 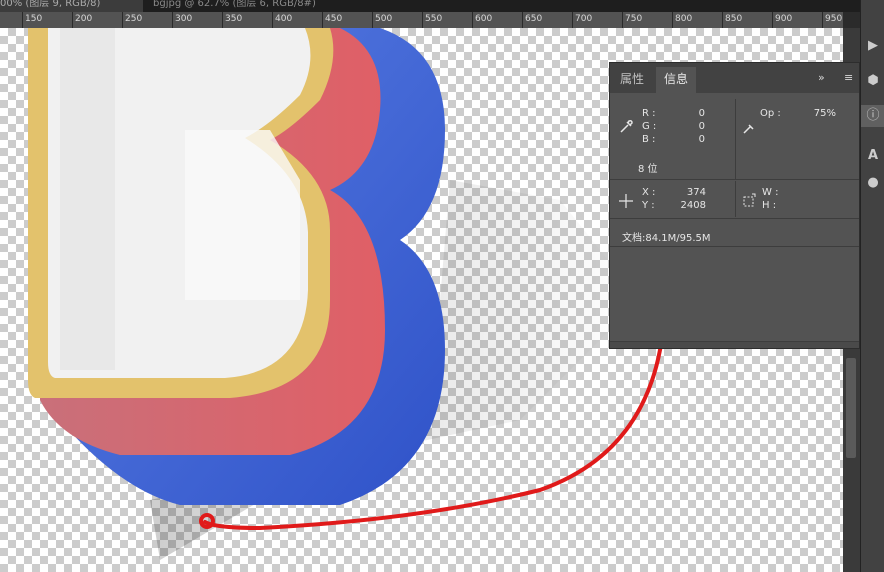 I want to click on info-icon: ⓘ, so click(x=872, y=116).